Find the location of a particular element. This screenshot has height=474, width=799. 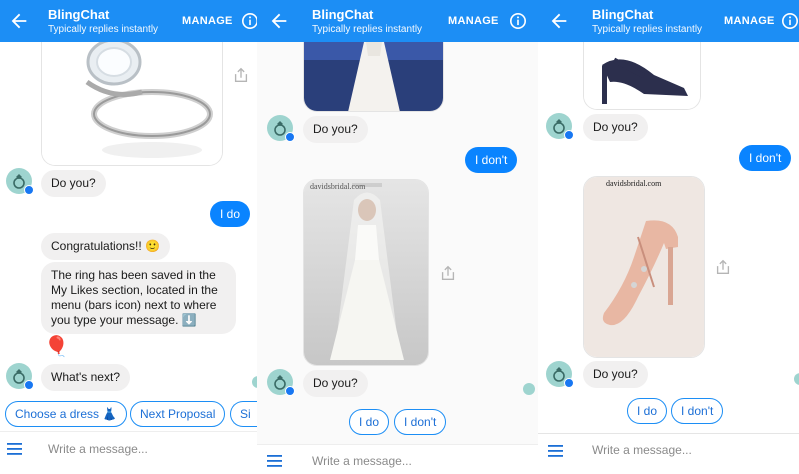

ring-image is located at coordinates (132, 93).